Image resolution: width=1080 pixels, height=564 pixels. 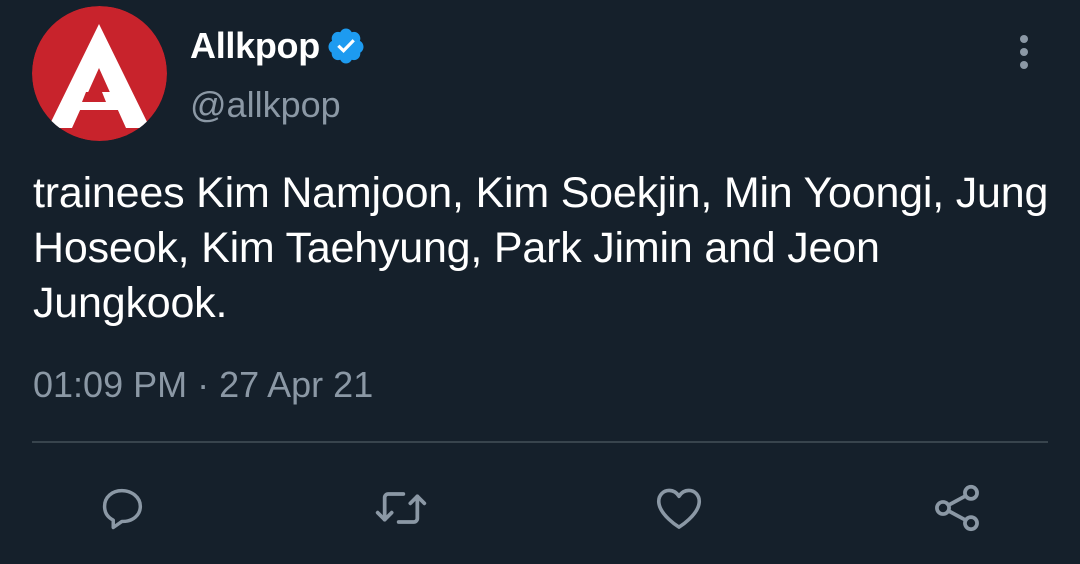 I want to click on tweet-timestamp: 01:09 PM · 27 Apr 21, so click(x=203, y=385).